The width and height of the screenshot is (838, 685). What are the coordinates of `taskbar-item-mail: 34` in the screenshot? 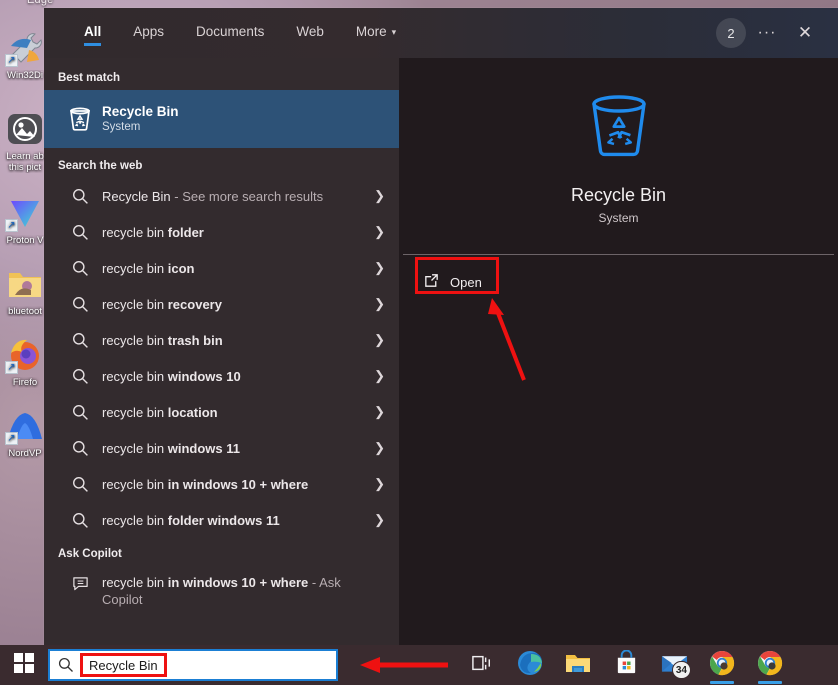 It's located at (674, 665).